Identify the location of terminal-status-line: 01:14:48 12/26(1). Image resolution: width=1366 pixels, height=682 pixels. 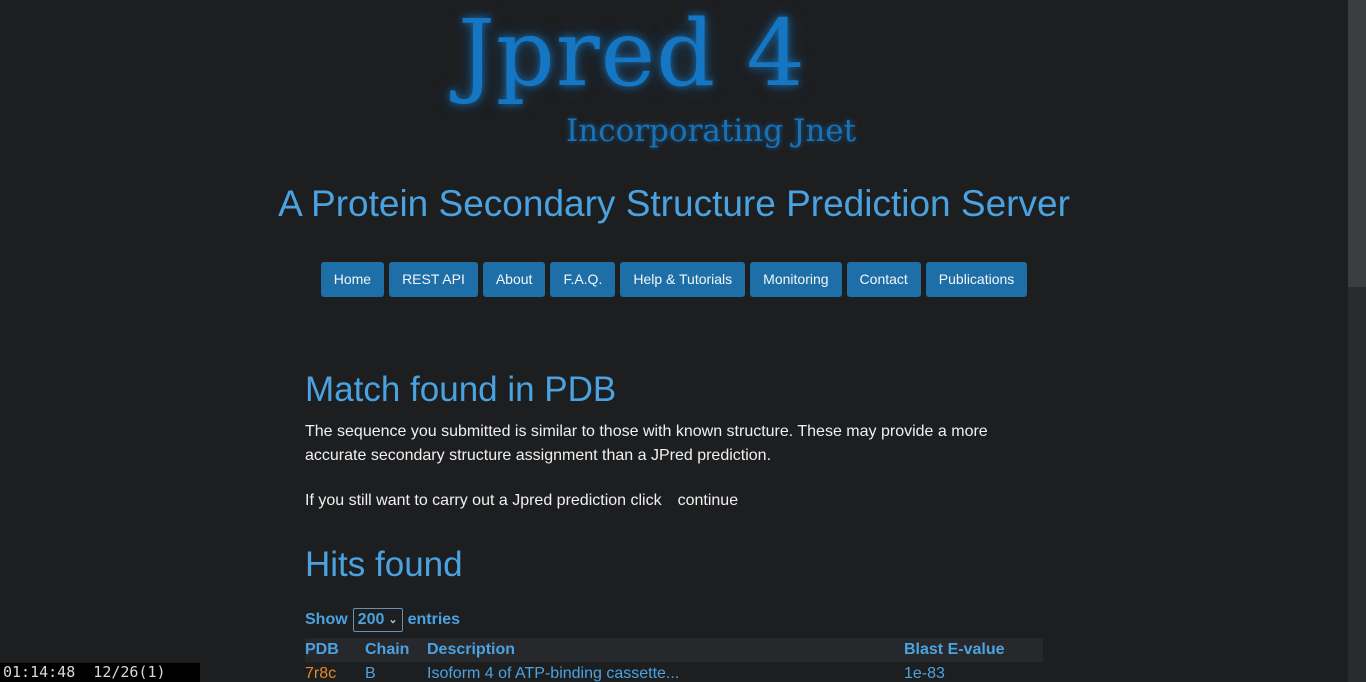
(100, 672).